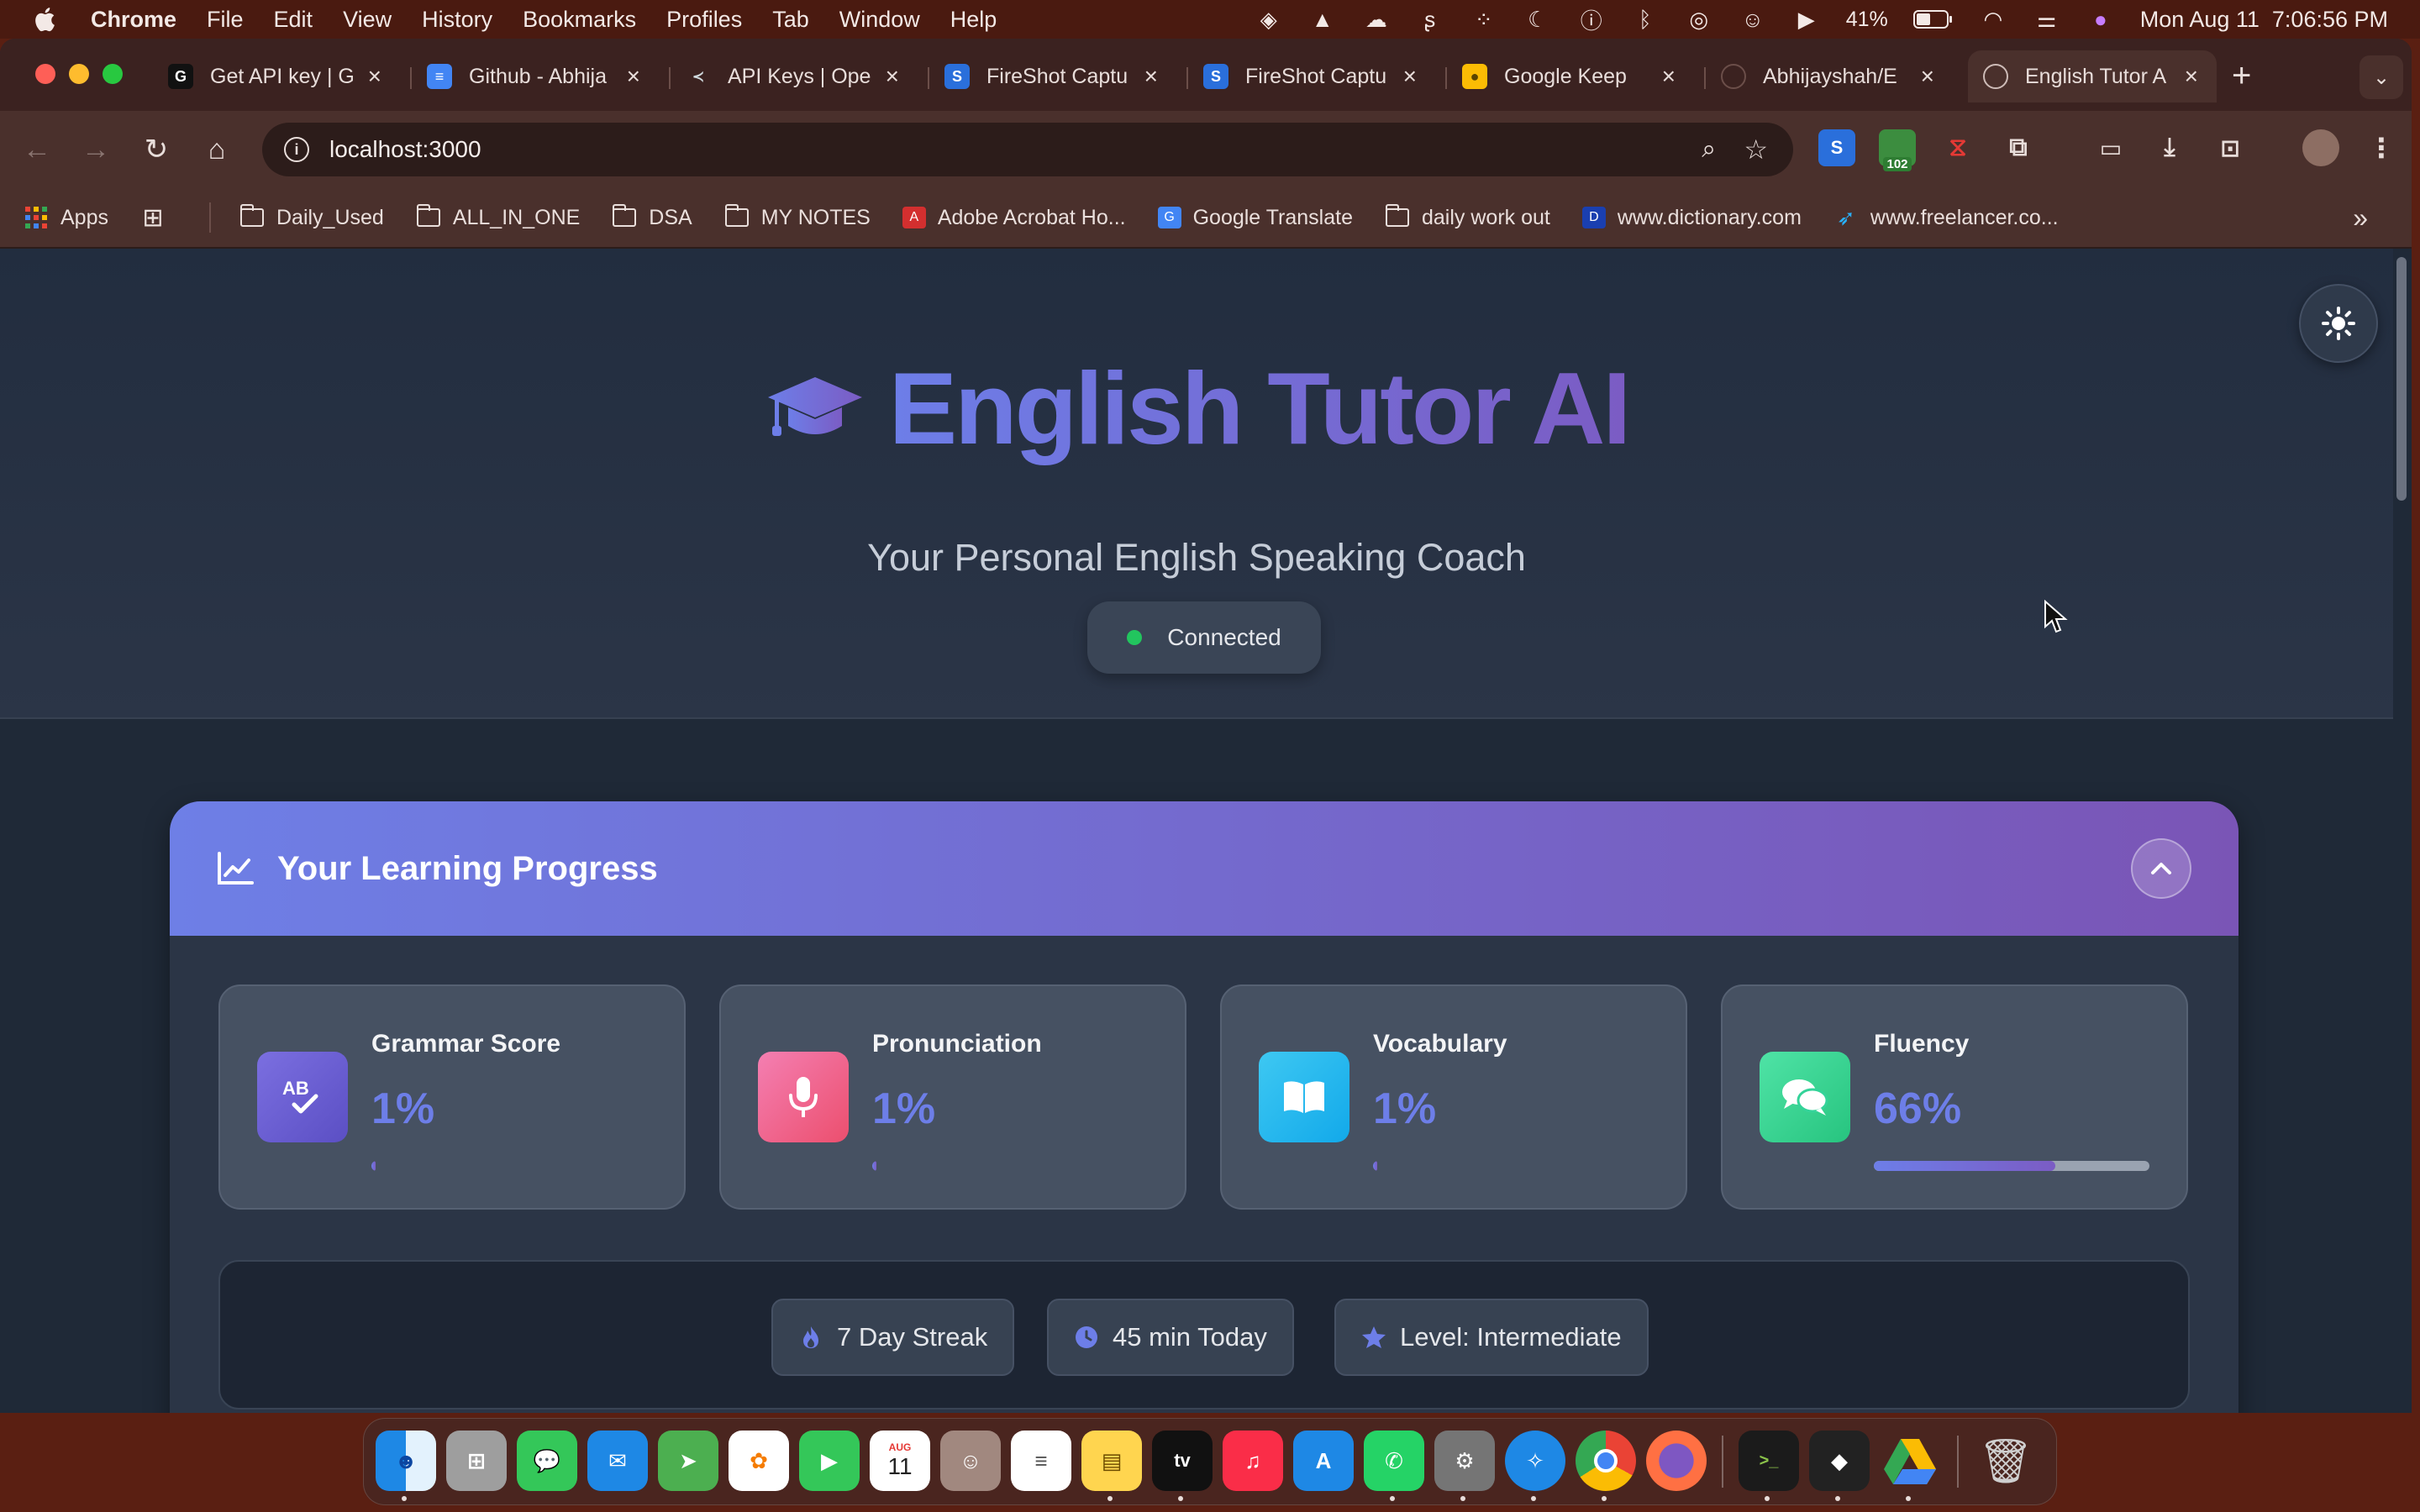  I want to click on minimize-window-button, so click(79, 74).